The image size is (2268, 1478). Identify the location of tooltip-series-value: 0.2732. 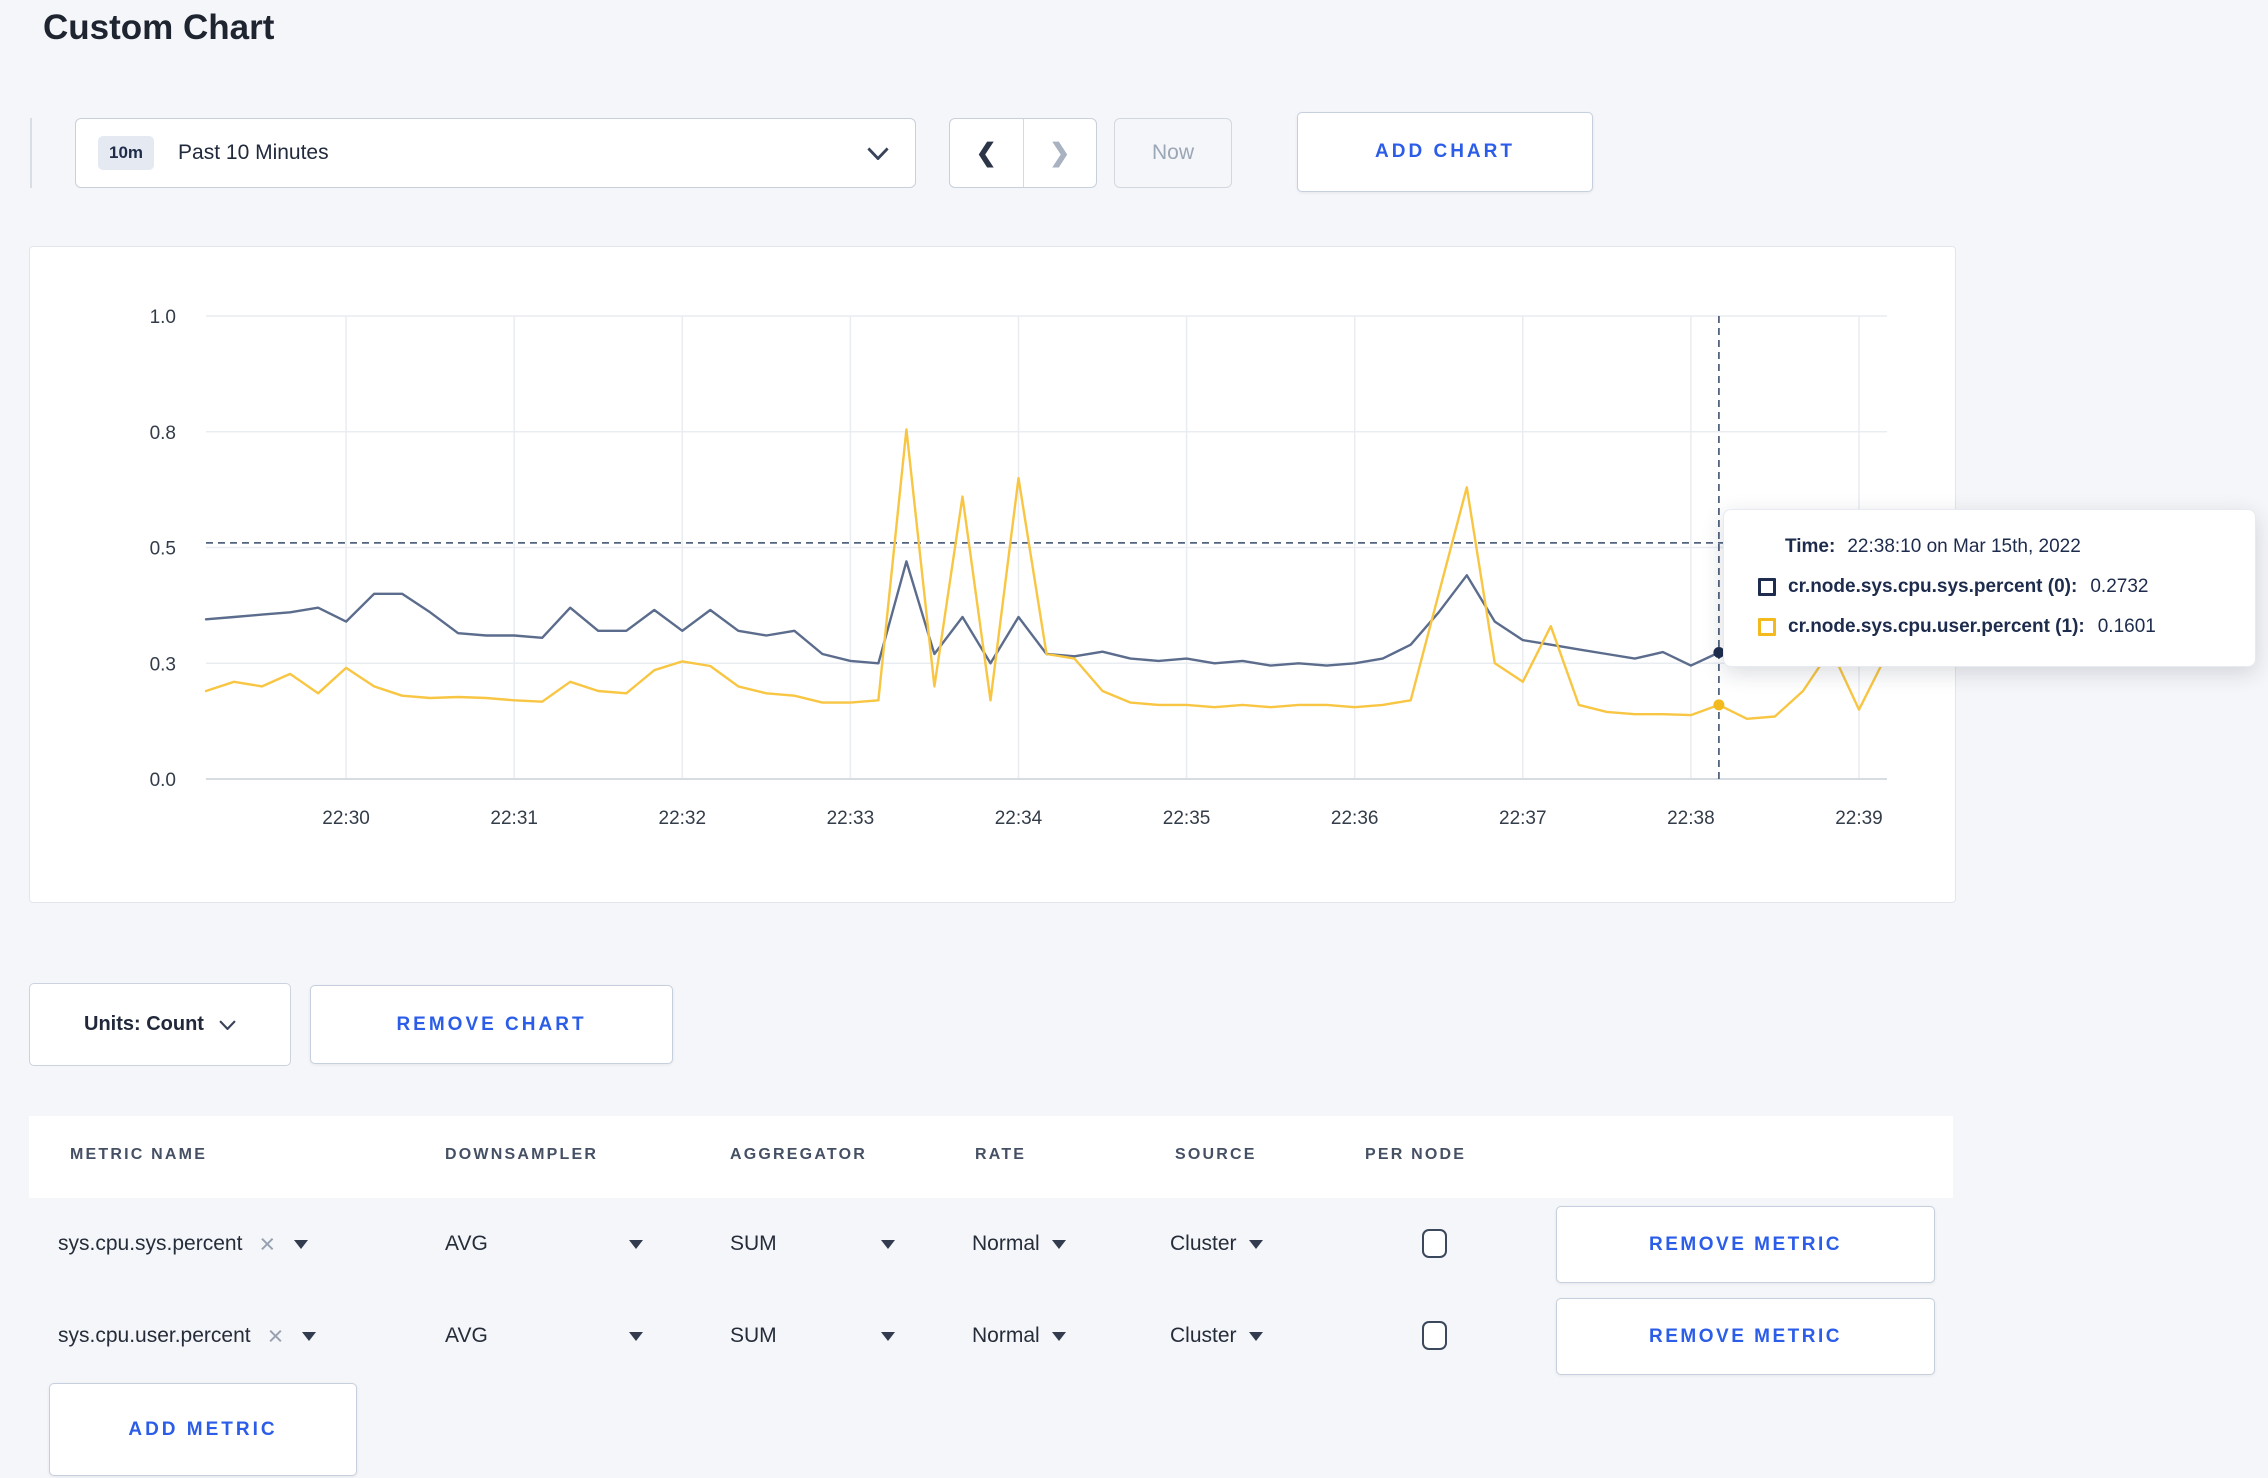
(2119, 586).